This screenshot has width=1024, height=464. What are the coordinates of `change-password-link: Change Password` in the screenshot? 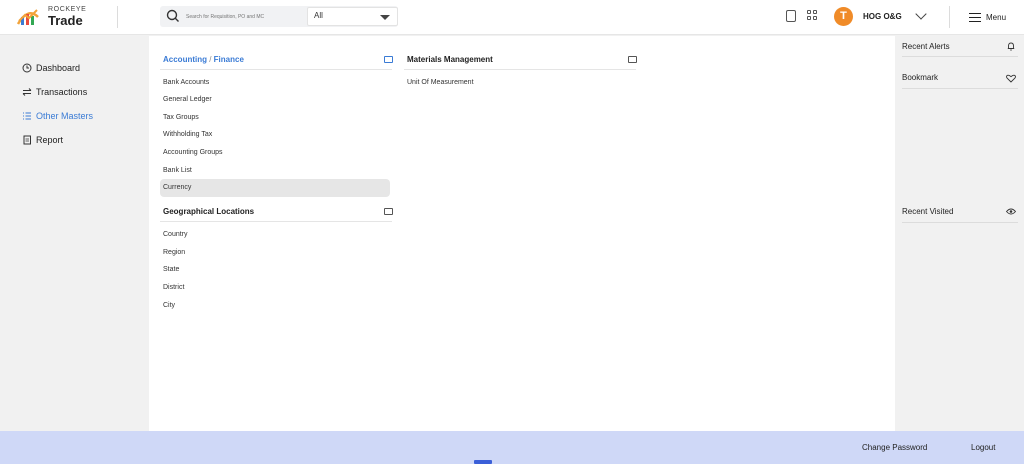 It's located at (894, 447).